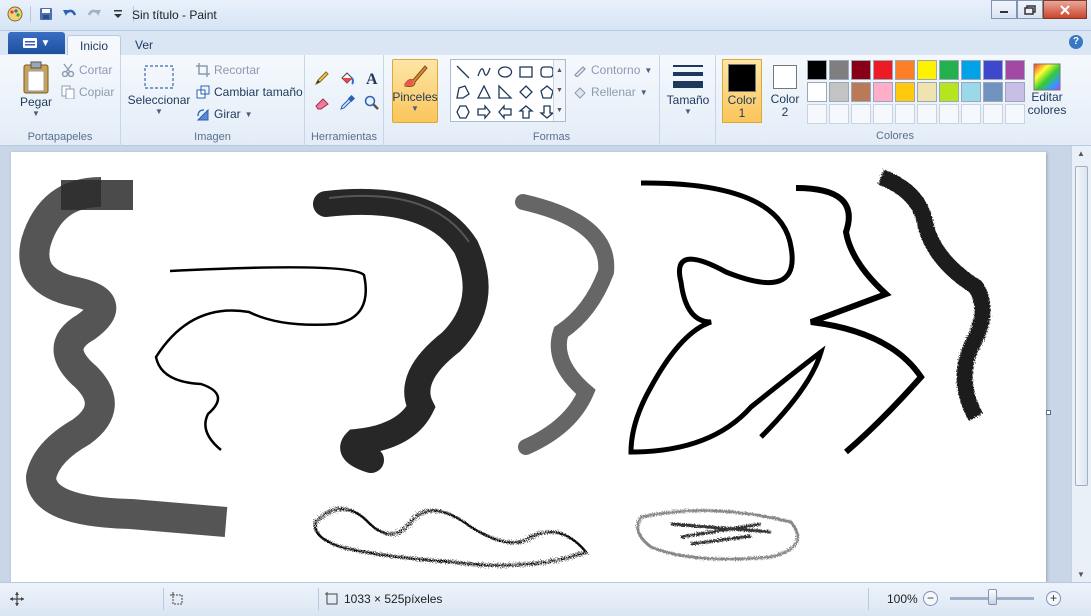 Image resolution: width=1091 pixels, height=616 pixels. What do you see at coordinates (96, 70) in the screenshot?
I see `cut-label: Cortar` at bounding box center [96, 70].